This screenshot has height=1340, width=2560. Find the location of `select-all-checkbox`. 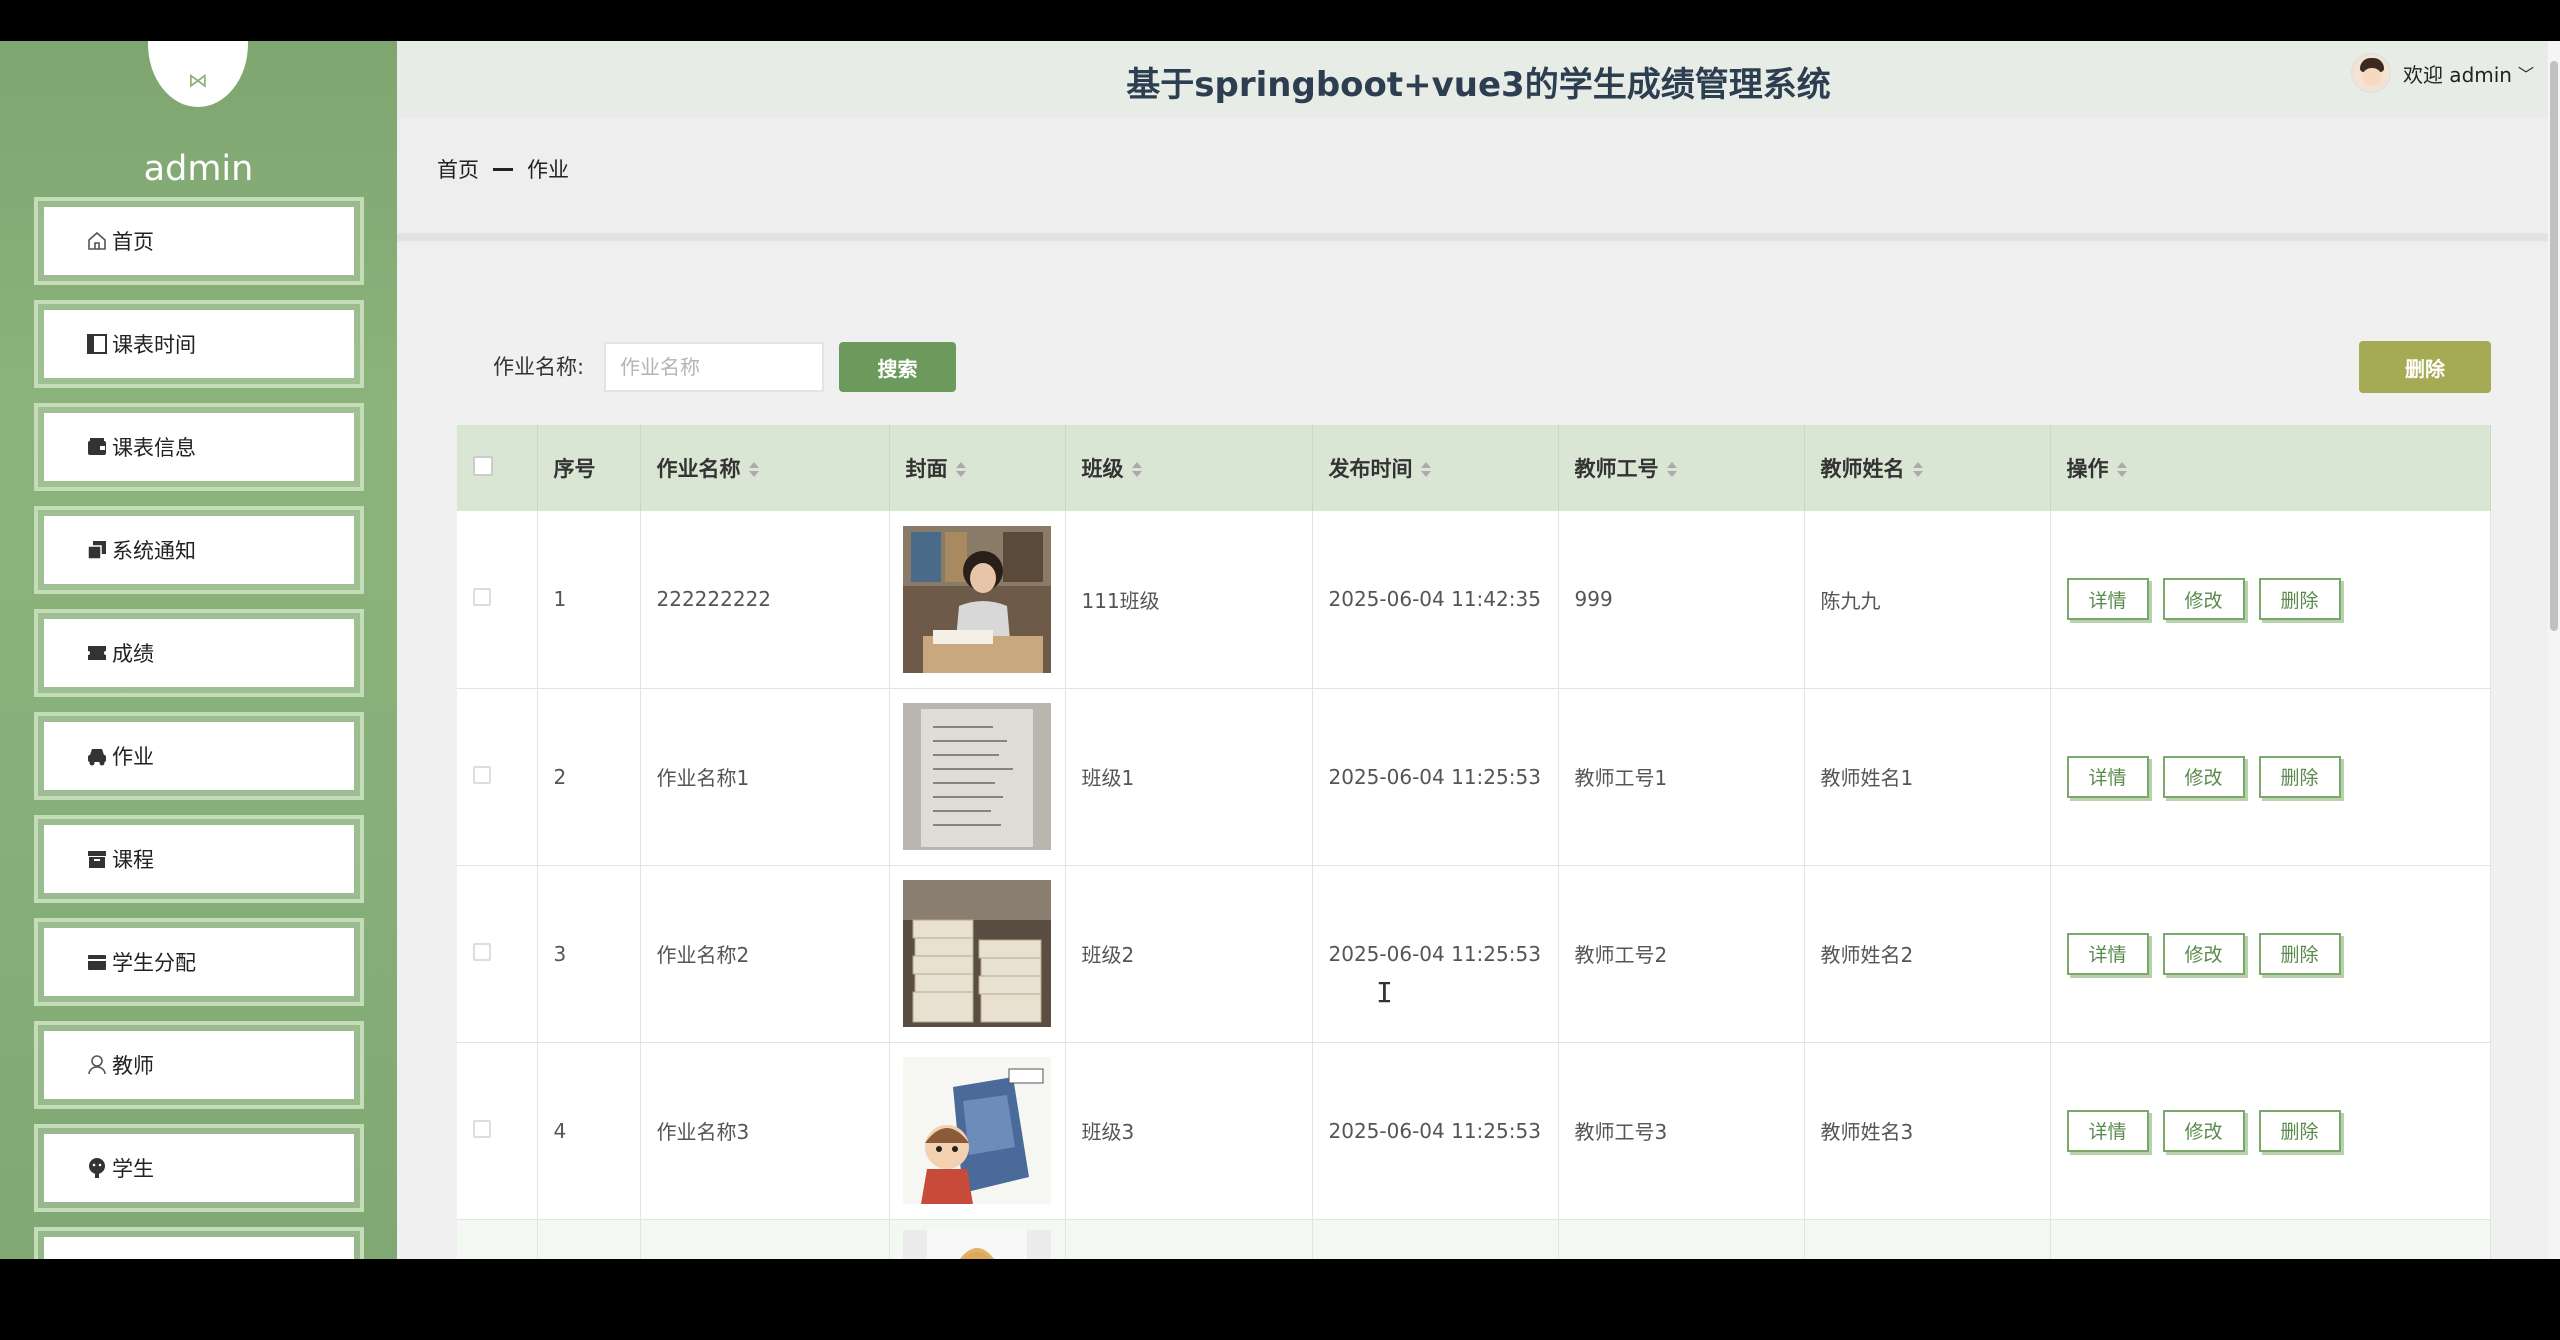

select-all-checkbox is located at coordinates (483, 465).